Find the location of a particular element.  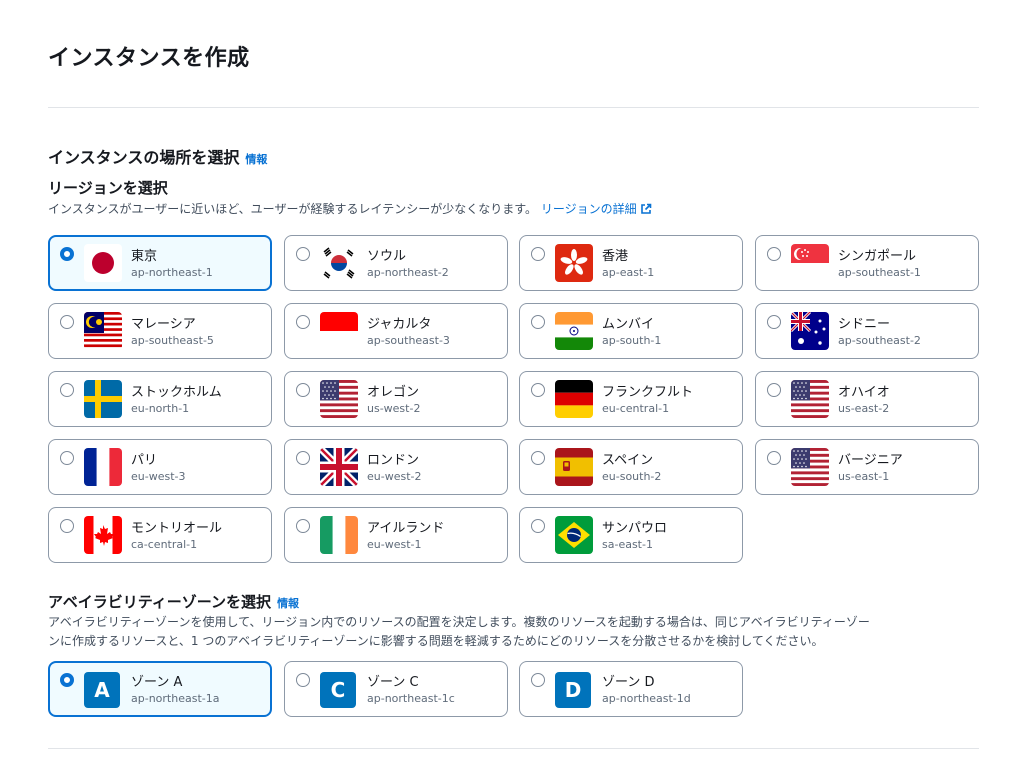

germany-flag-icon is located at coordinates (574, 399).